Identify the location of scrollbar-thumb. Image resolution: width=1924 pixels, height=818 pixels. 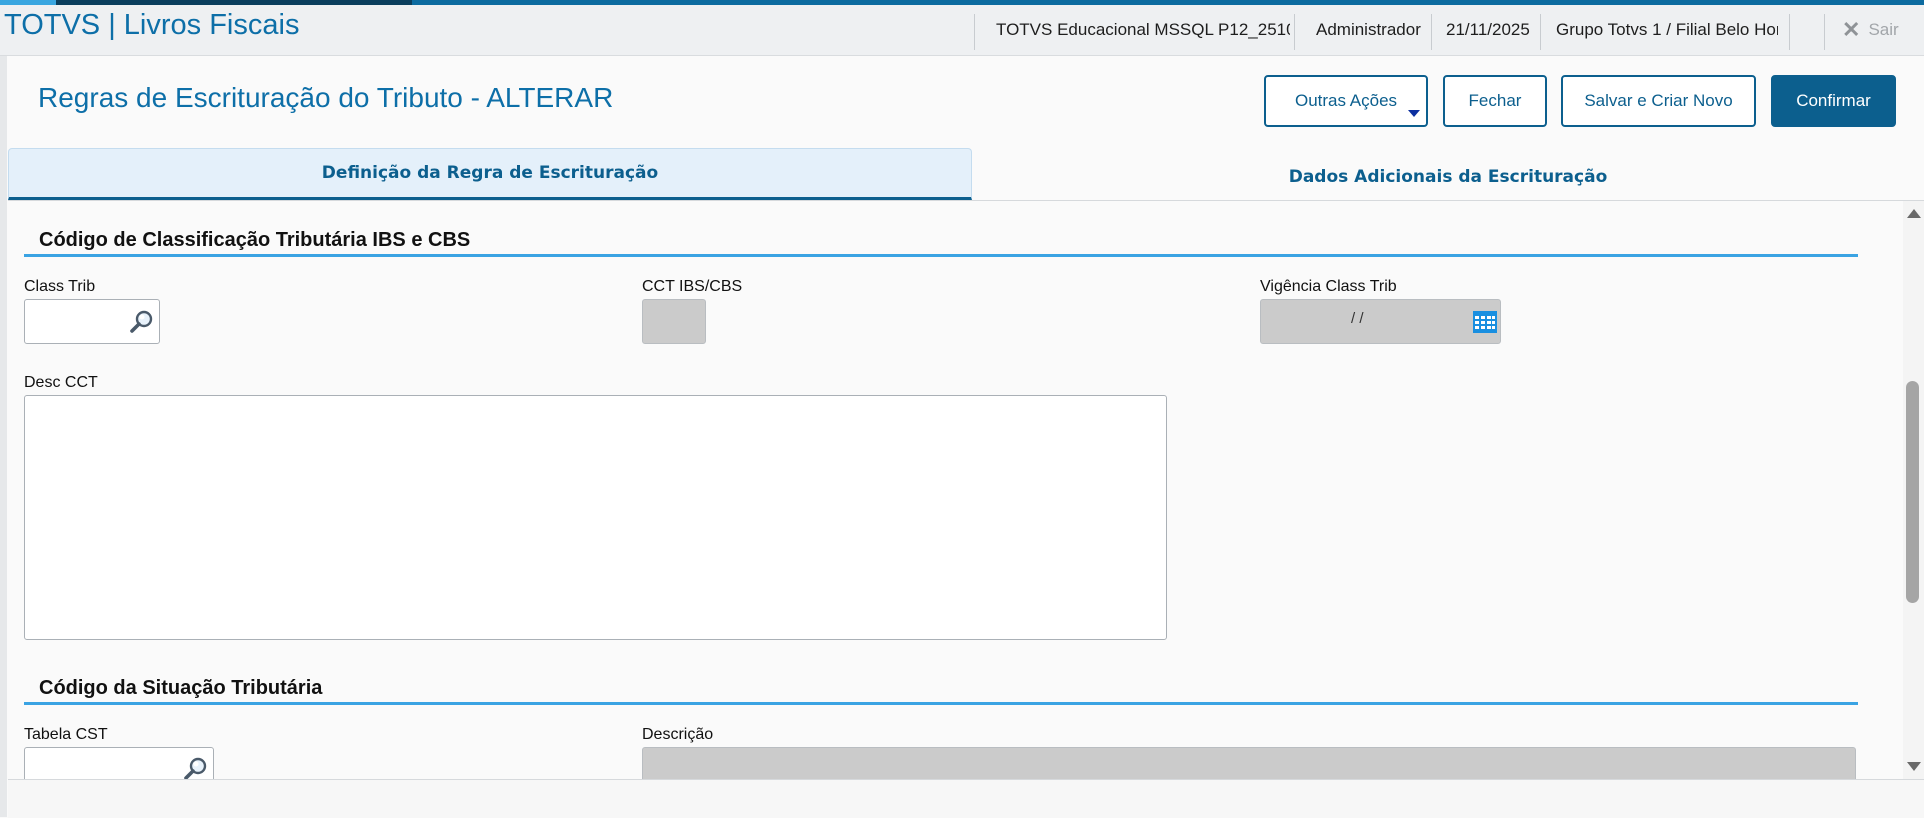
(1912, 492).